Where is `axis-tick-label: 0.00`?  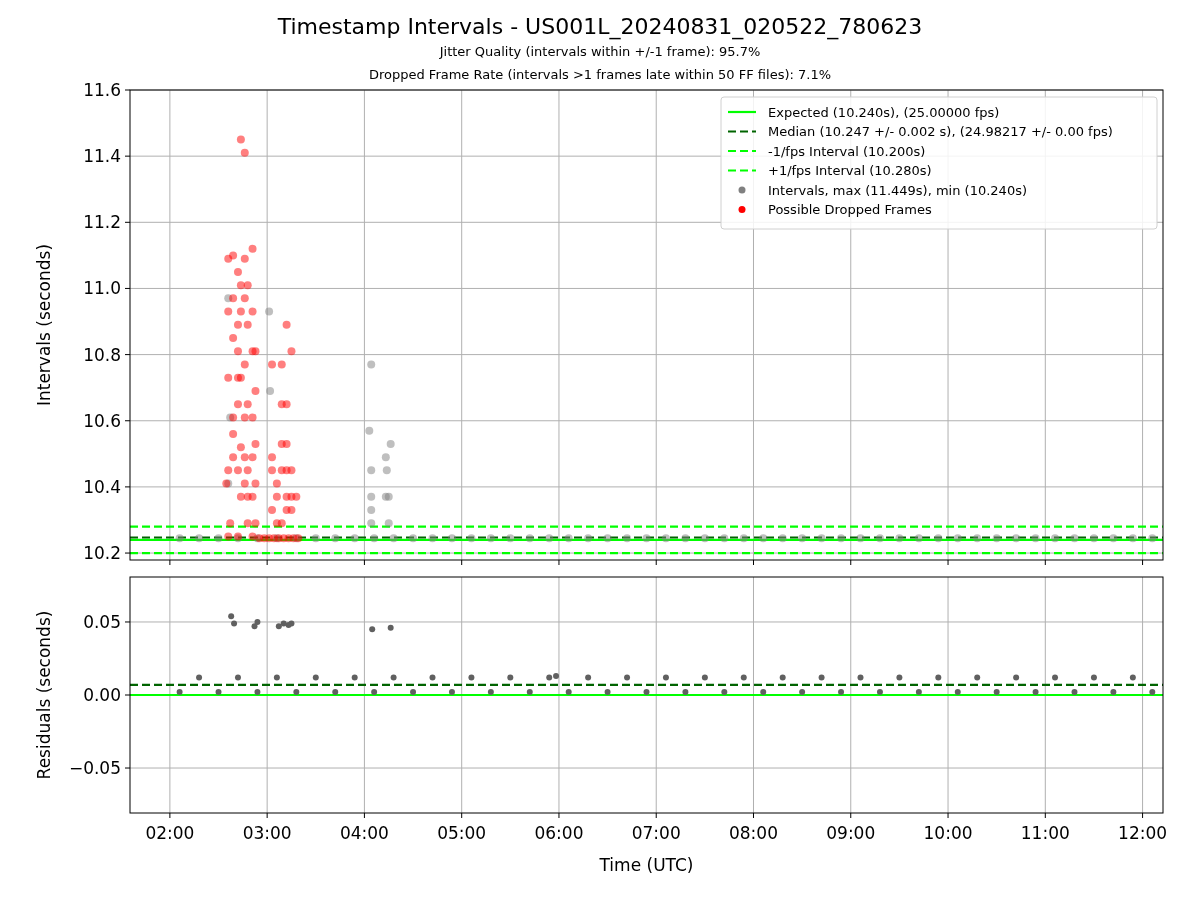 axis-tick-label: 0.00 is located at coordinates (102, 695).